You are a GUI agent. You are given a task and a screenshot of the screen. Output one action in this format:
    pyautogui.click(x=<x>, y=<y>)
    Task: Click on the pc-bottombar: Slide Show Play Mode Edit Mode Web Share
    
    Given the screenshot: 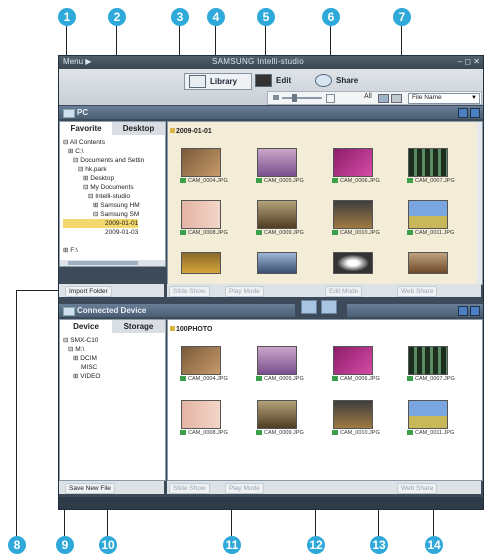 What is the action you would take?
    pyautogui.click(x=324, y=290)
    